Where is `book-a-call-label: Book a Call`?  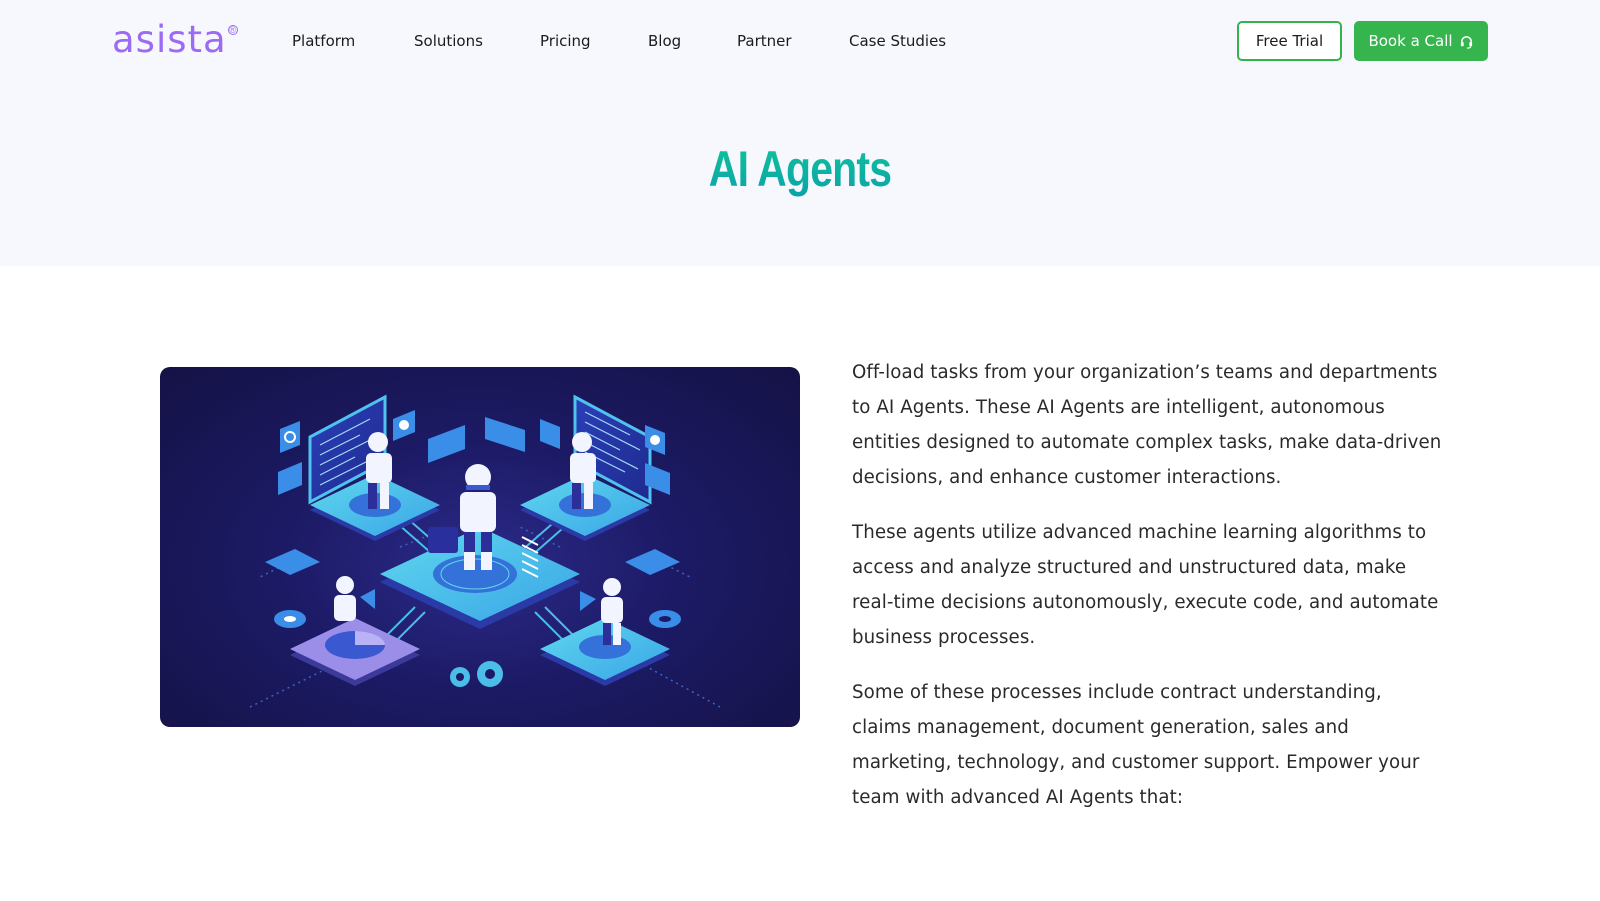 book-a-call-label: Book a Call is located at coordinates (1410, 41).